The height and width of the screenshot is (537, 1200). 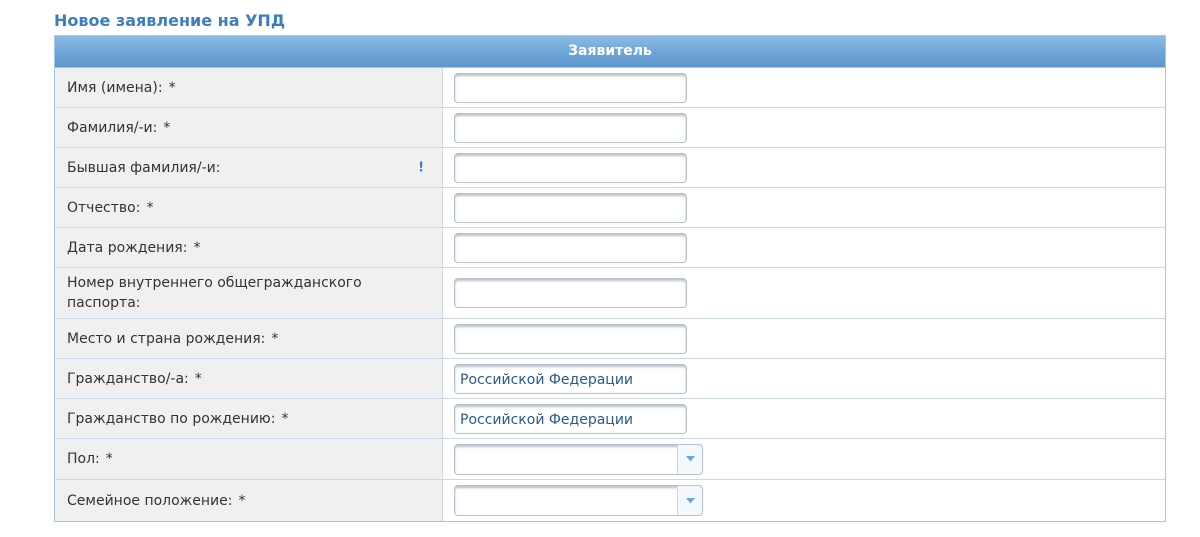 What do you see at coordinates (249, 167) in the screenshot?
I see `label-cell: Бывшая фамилия/-и: !` at bounding box center [249, 167].